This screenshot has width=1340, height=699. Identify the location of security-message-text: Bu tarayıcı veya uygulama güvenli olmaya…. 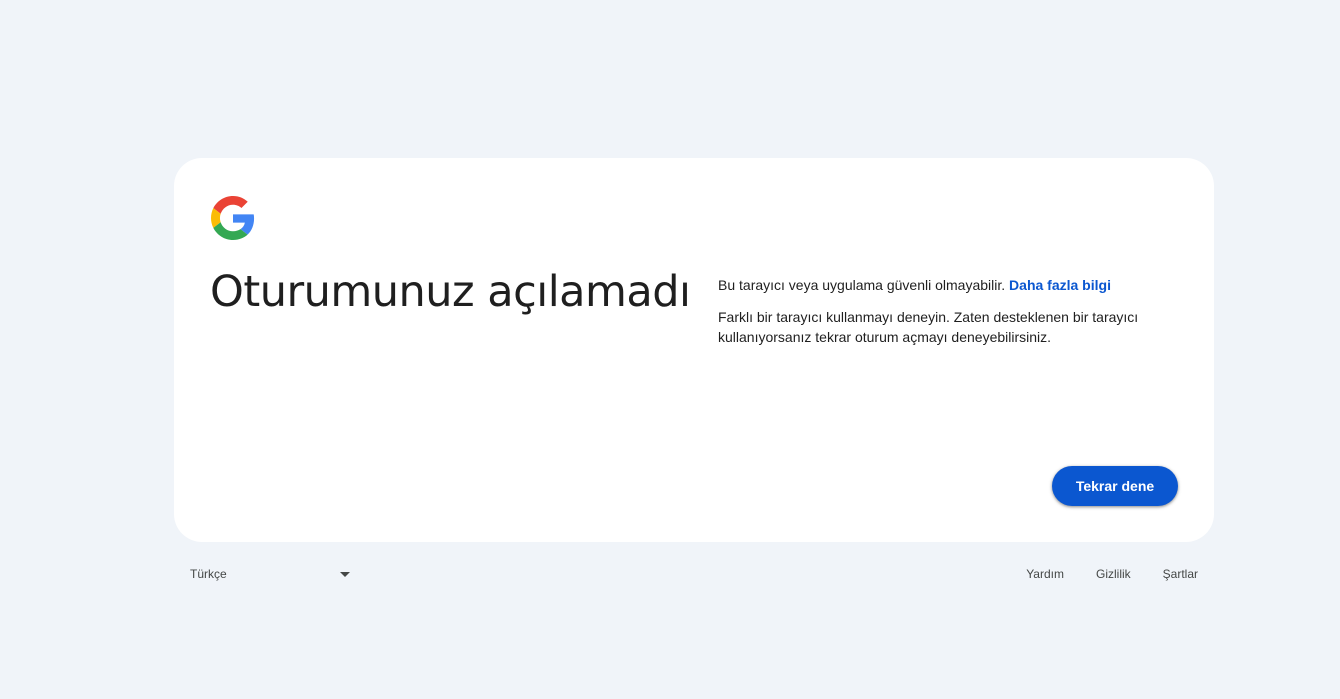
(862, 285).